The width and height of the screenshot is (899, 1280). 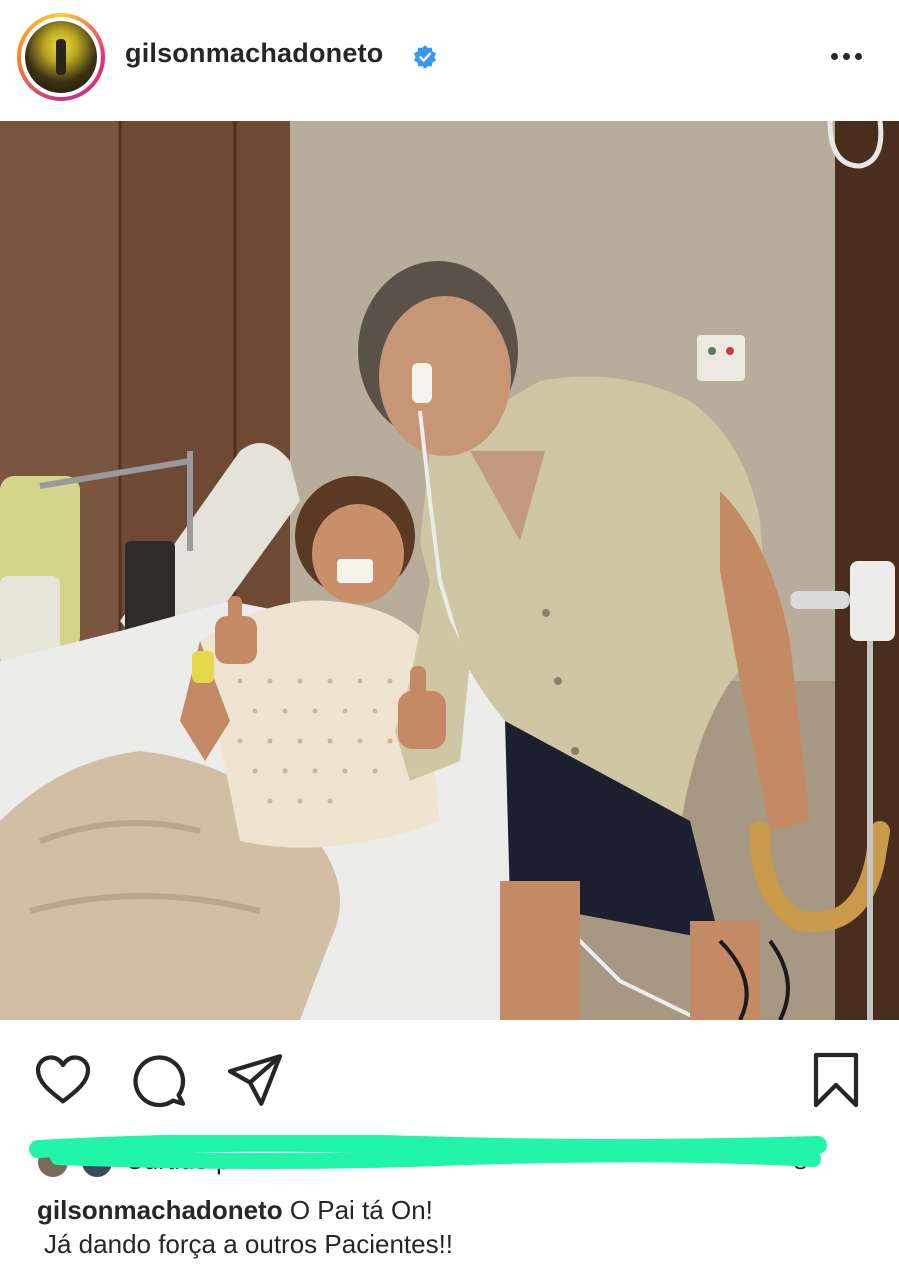 What do you see at coordinates (249, 1244) in the screenshot?
I see `caption-line2: Já dando força a outros Pacientes!!` at bounding box center [249, 1244].